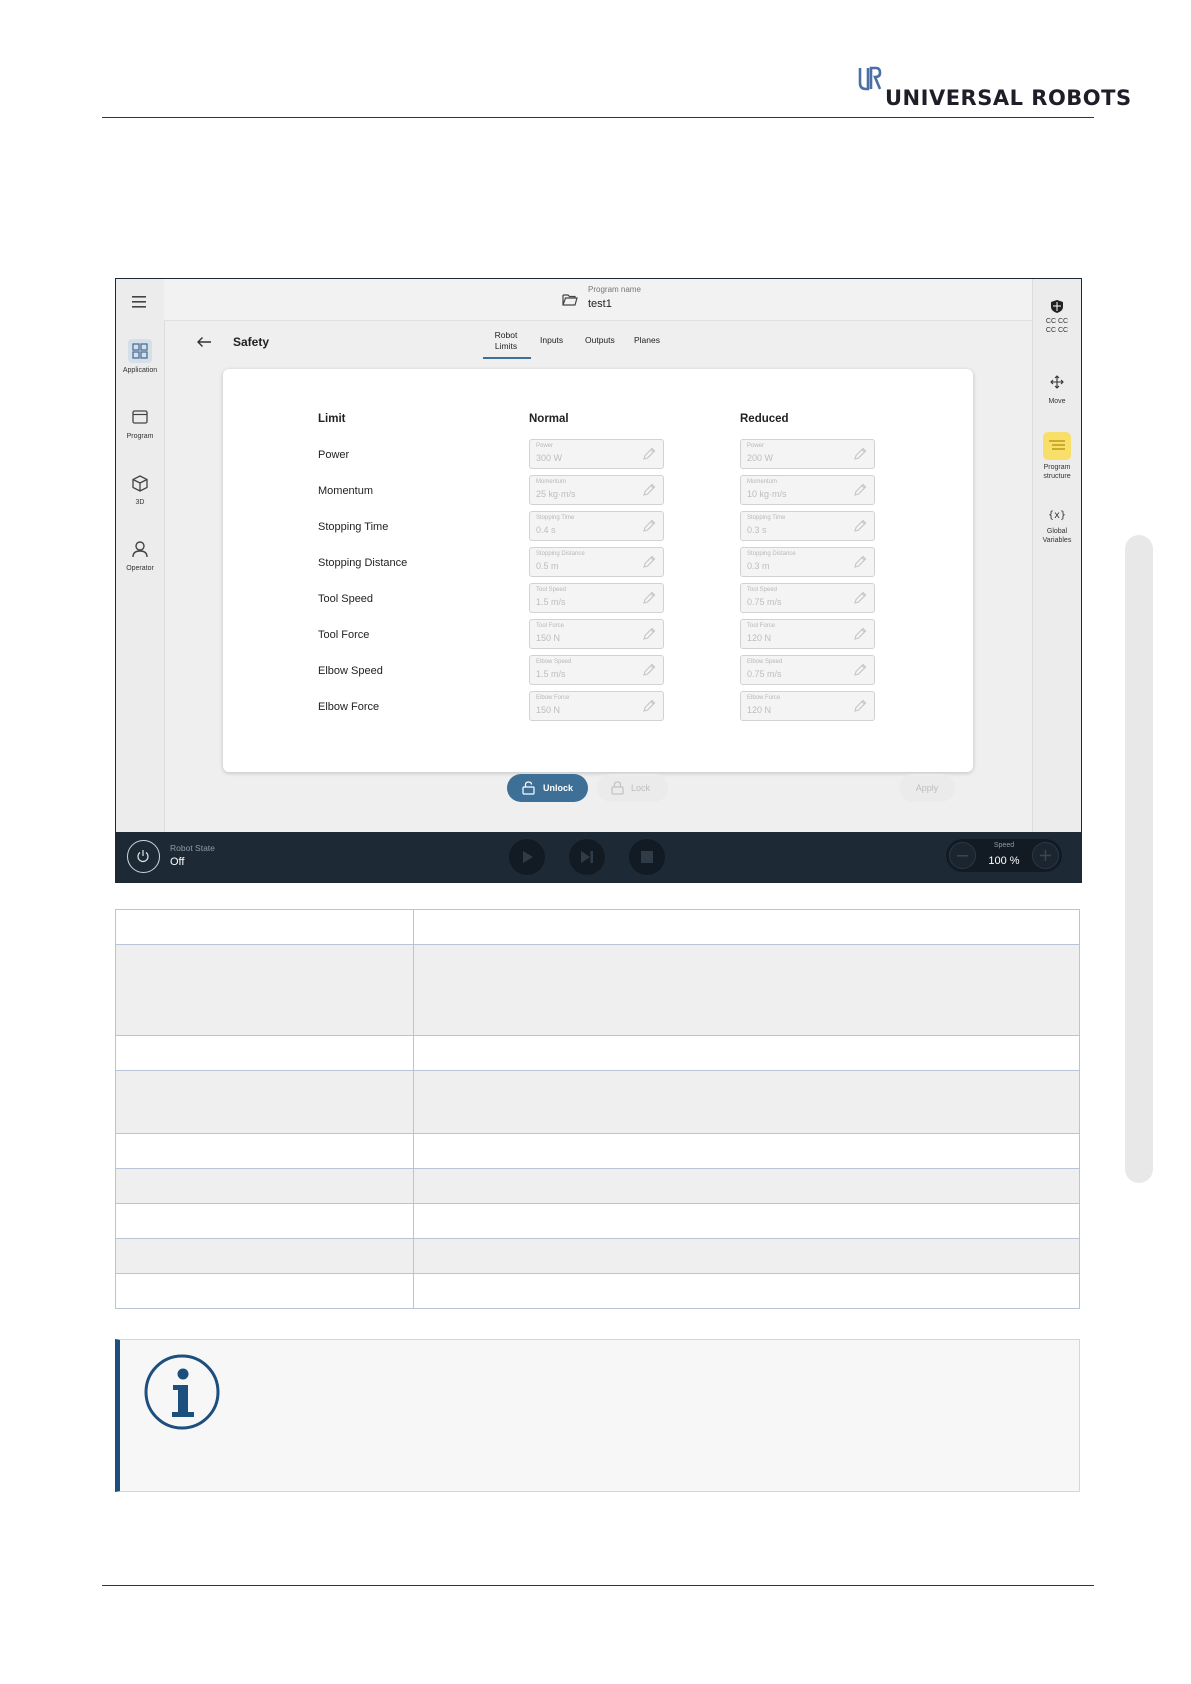  What do you see at coordinates (251, 342) in the screenshot?
I see `page-title: Safety` at bounding box center [251, 342].